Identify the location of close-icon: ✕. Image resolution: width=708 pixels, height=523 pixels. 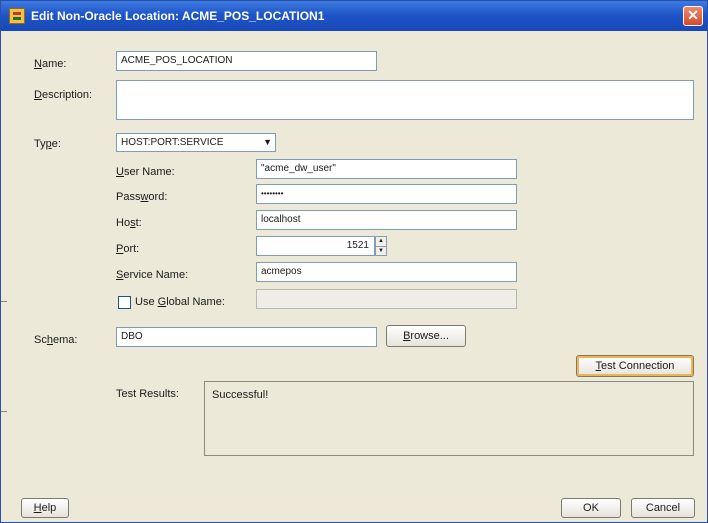
(693, 15).